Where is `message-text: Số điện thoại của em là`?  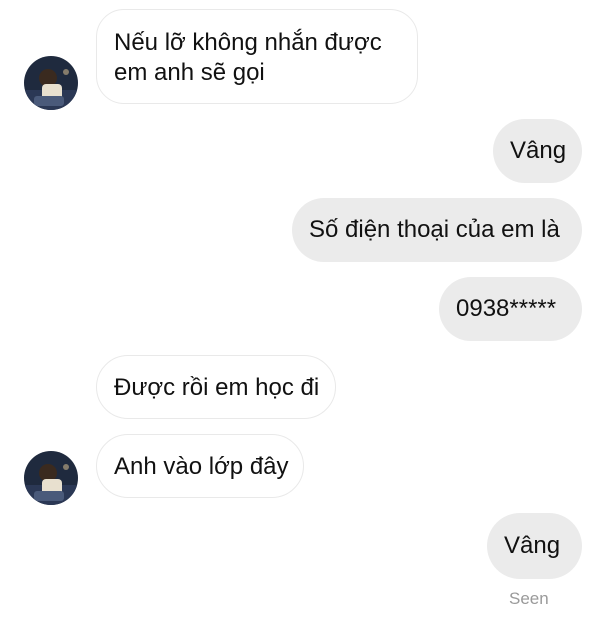
message-text: Số điện thoại của em là is located at coordinates (434, 229).